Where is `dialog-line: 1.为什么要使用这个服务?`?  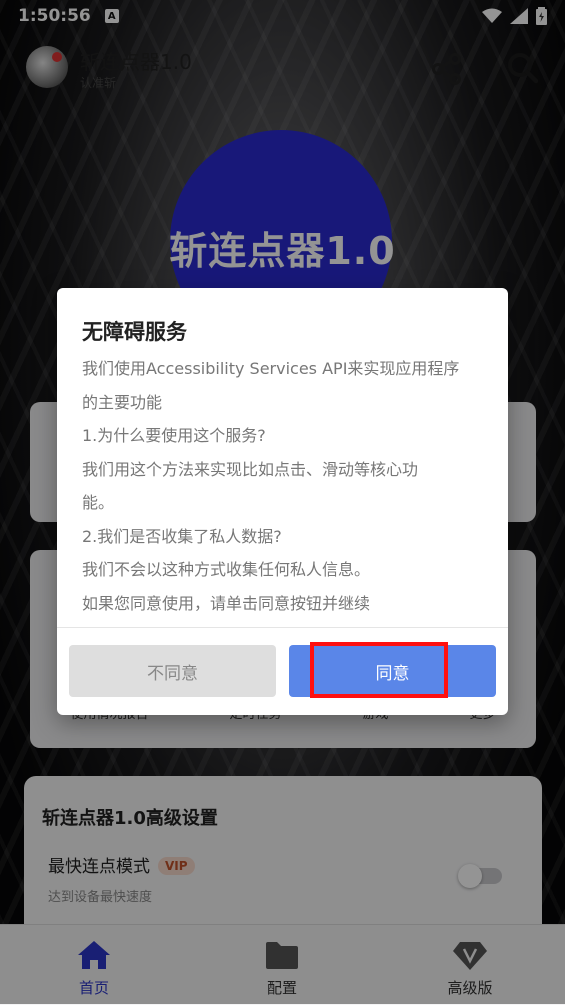
dialog-line: 1.为什么要使用这个服务? is located at coordinates (174, 435).